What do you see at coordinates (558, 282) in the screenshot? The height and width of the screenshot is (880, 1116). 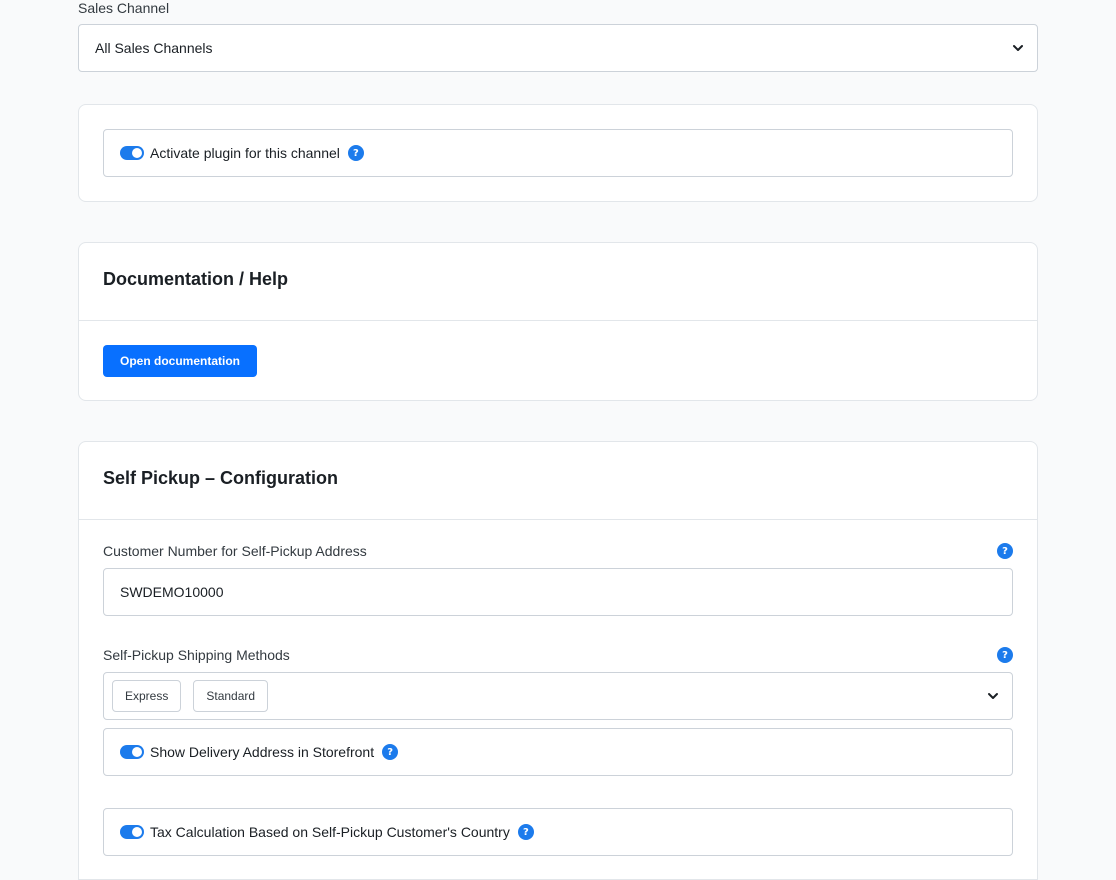 I see `documentation-card-header: Documentation / Help` at bounding box center [558, 282].